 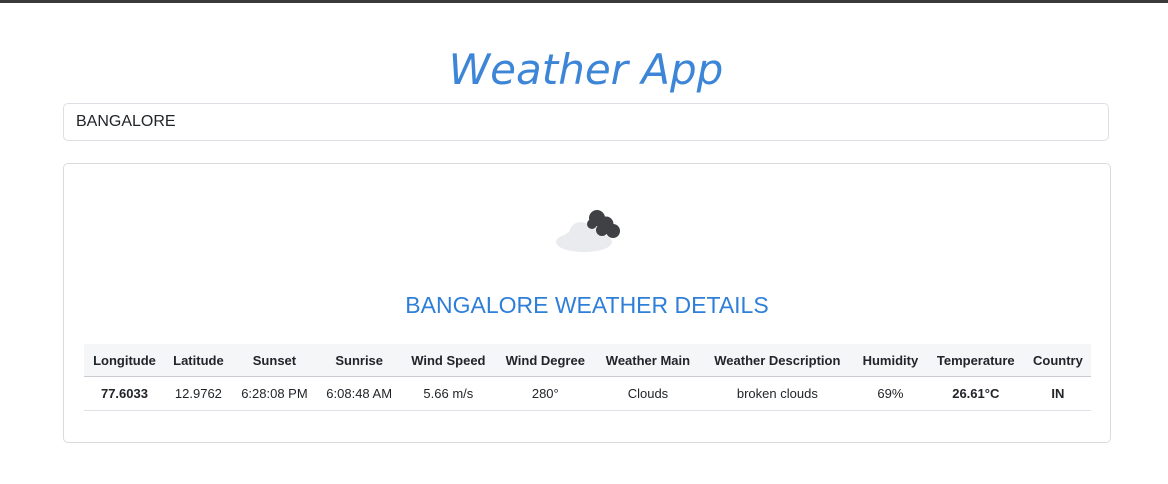 I want to click on header-weather-main: Weather Main, so click(x=648, y=360).